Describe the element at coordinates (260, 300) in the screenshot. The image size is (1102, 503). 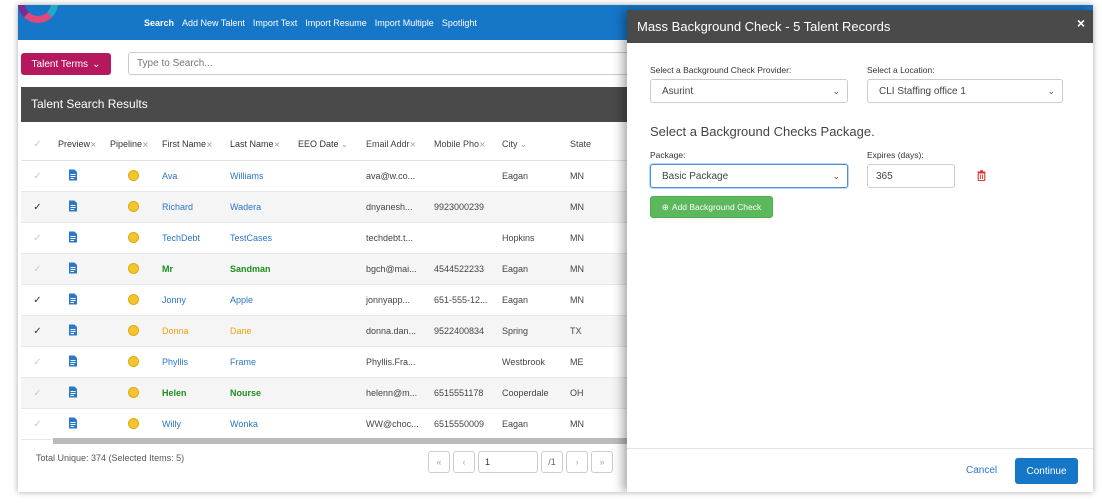
I see `last-name-cell: Apple` at that location.